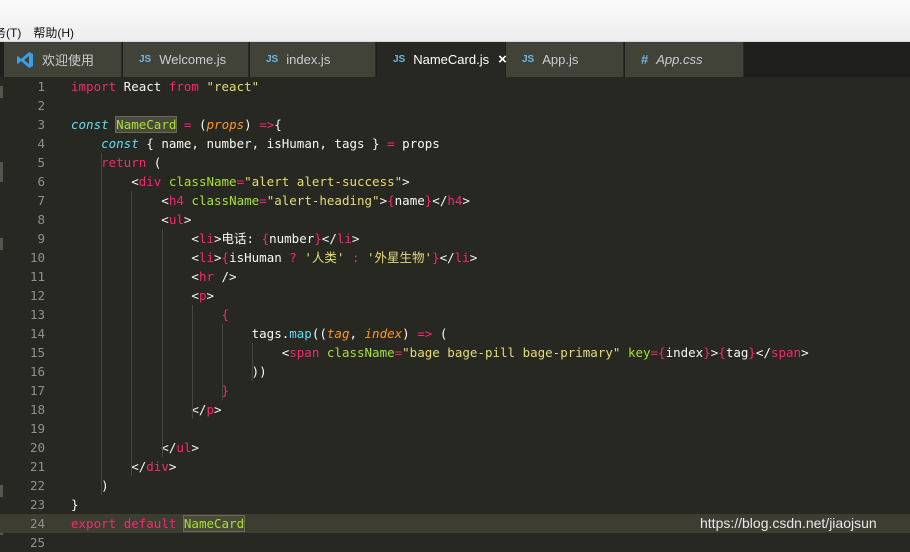  I want to click on code-line: 6 <div className="alert alert-success">, so click(455, 181).